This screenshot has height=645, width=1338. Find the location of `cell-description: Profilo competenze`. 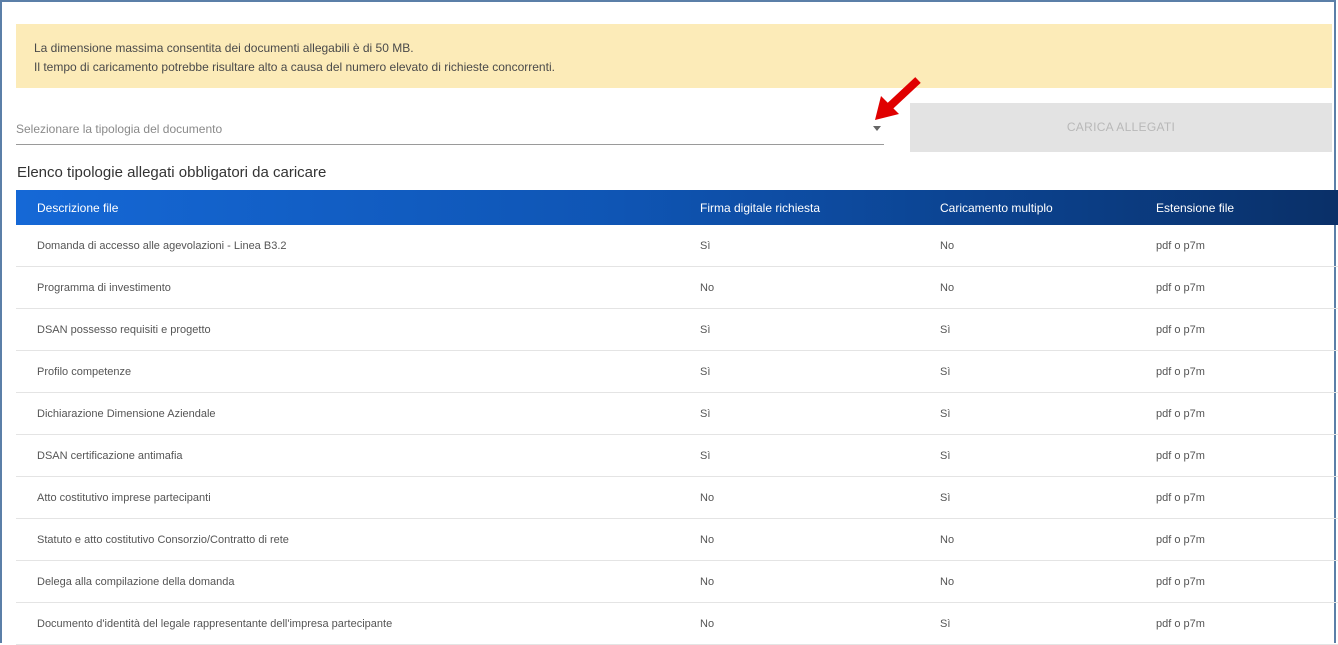

cell-description: Profilo competenze is located at coordinates (358, 371).